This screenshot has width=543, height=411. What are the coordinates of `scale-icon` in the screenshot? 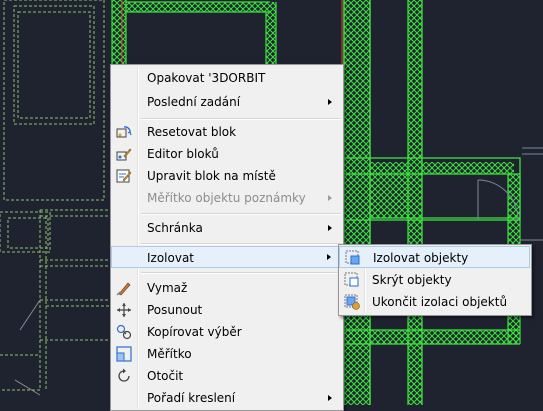 It's located at (124, 354).